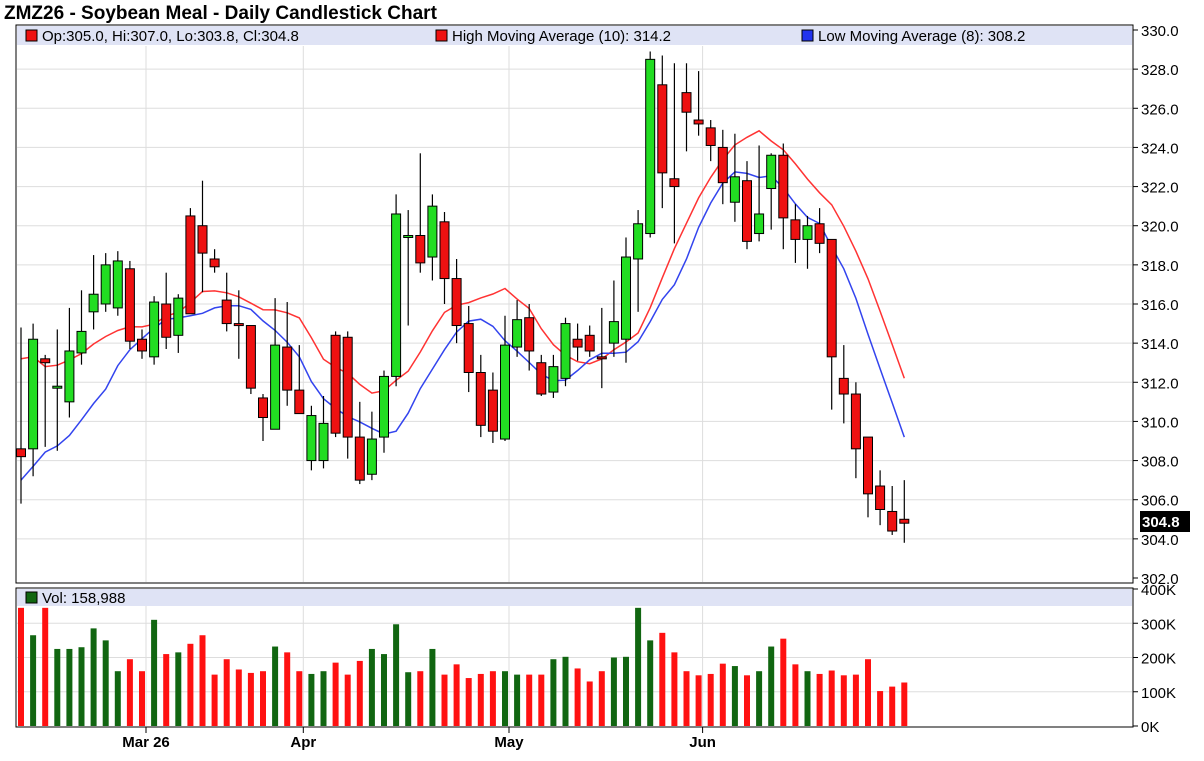  What do you see at coordinates (561, 36) in the screenshot?
I see `high-ma-legend: High Moving Average (10): 314.2` at bounding box center [561, 36].